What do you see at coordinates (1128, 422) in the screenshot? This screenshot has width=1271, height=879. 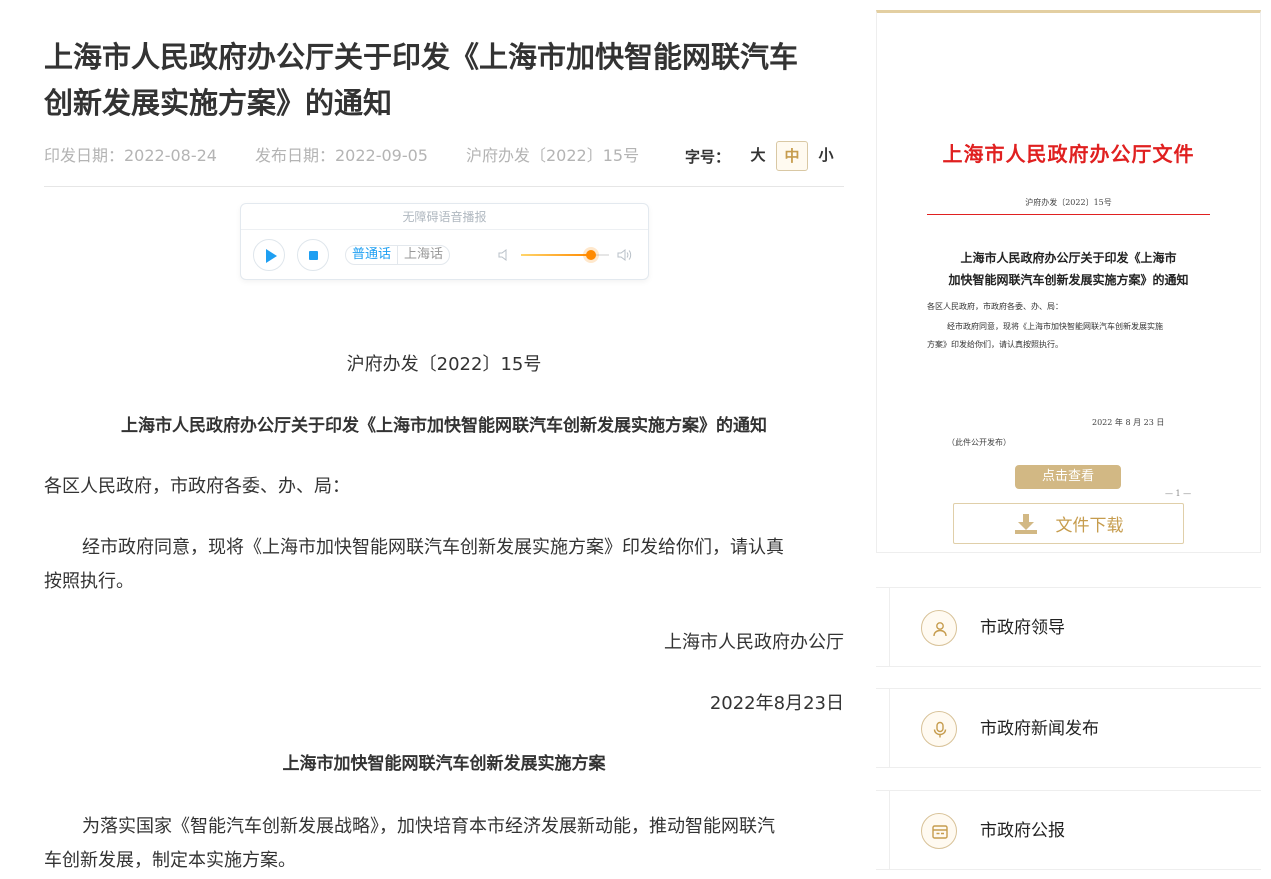 I see `doc-preview-date: 2022 年 8 月 23 日` at bounding box center [1128, 422].